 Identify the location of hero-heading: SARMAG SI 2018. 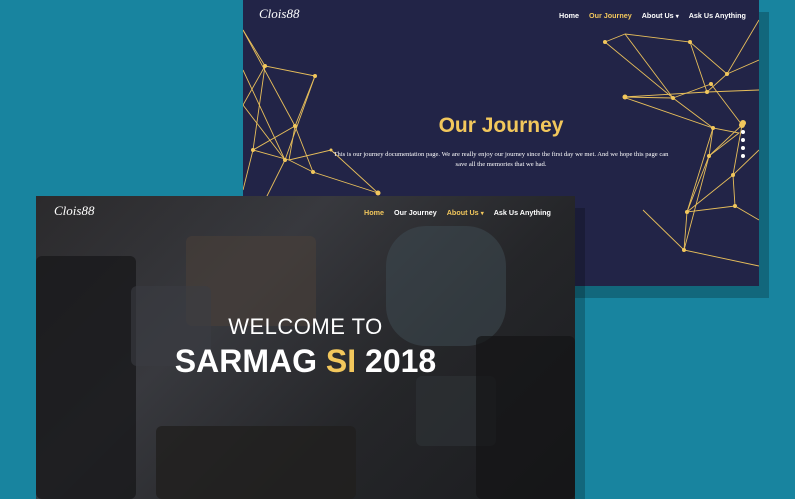
(305, 361).